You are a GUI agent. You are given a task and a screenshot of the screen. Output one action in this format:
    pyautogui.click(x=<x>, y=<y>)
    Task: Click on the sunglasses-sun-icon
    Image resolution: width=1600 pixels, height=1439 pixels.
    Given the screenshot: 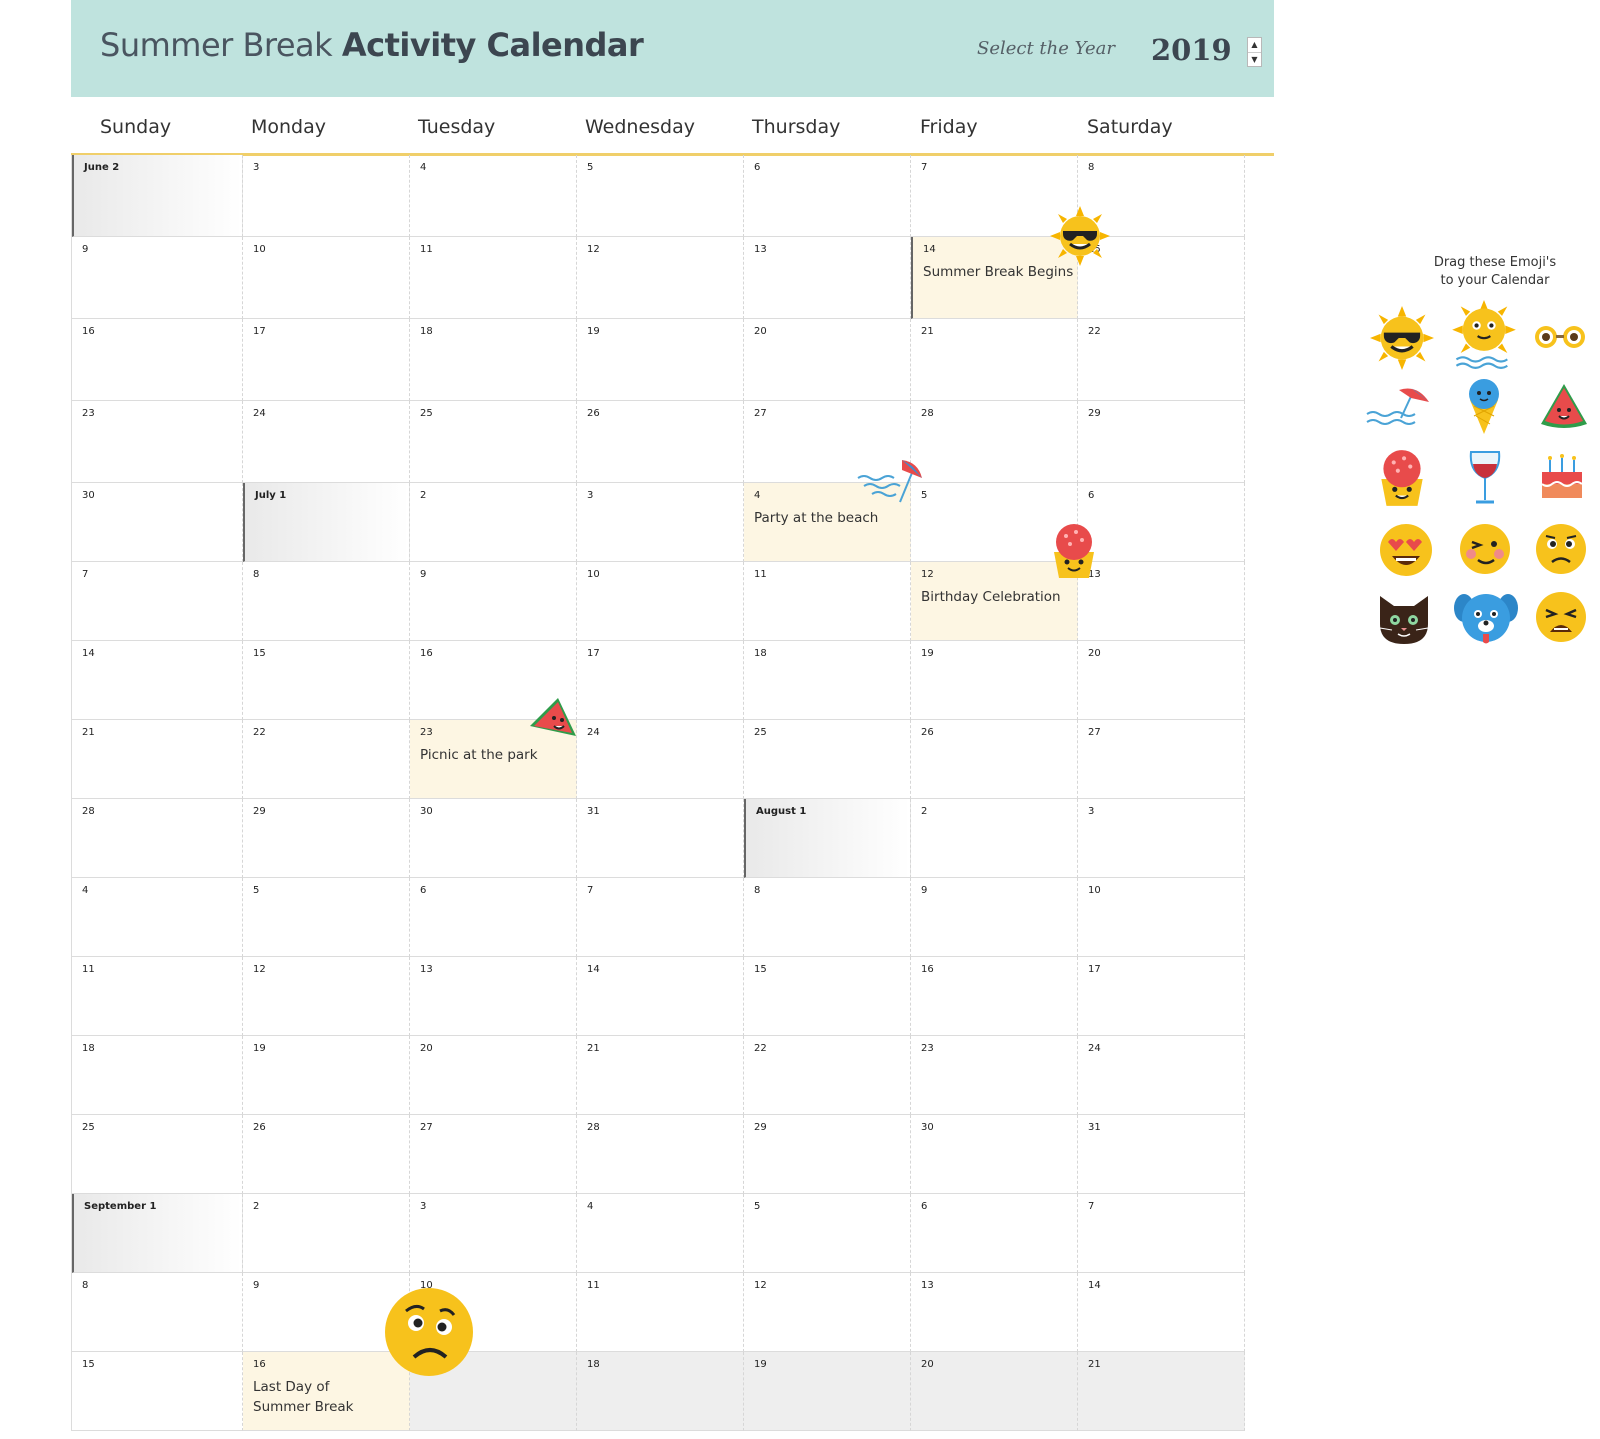 What is the action you would take?
    pyautogui.click(x=1080, y=236)
    